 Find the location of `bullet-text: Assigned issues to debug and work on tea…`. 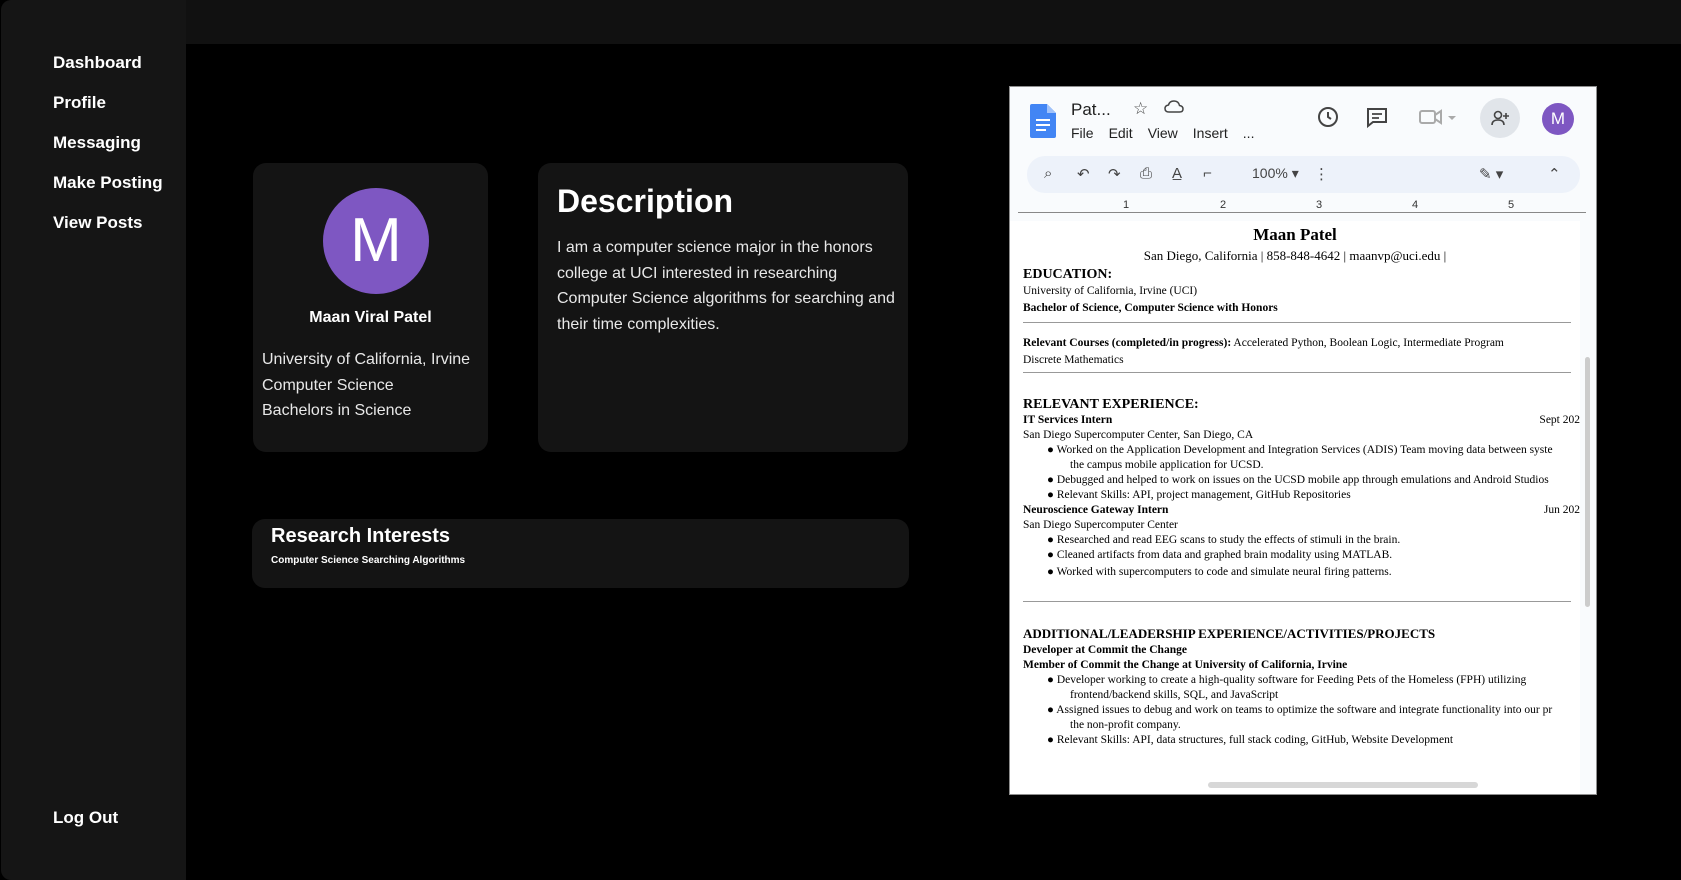

bullet-text: Assigned issues to debug and work on tea… is located at coordinates (1304, 710).